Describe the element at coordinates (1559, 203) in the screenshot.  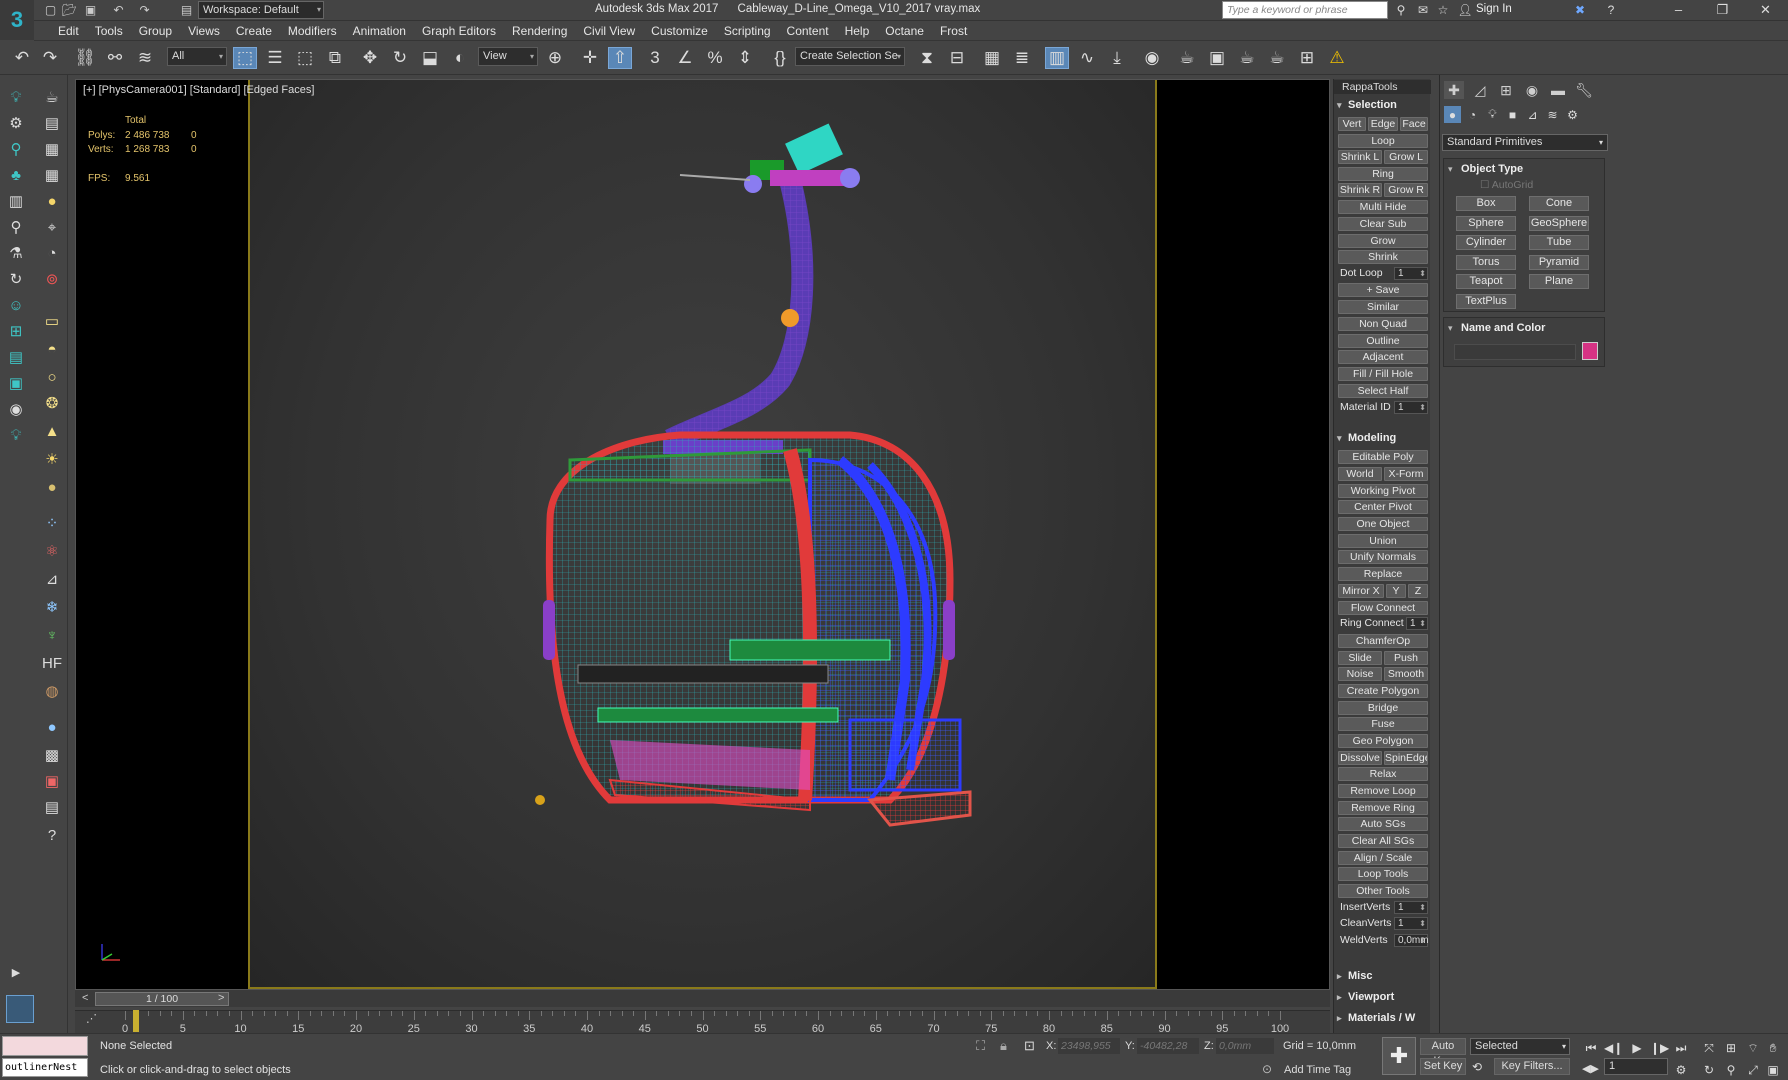
I see `primitive-cone-button: Cone` at that location.